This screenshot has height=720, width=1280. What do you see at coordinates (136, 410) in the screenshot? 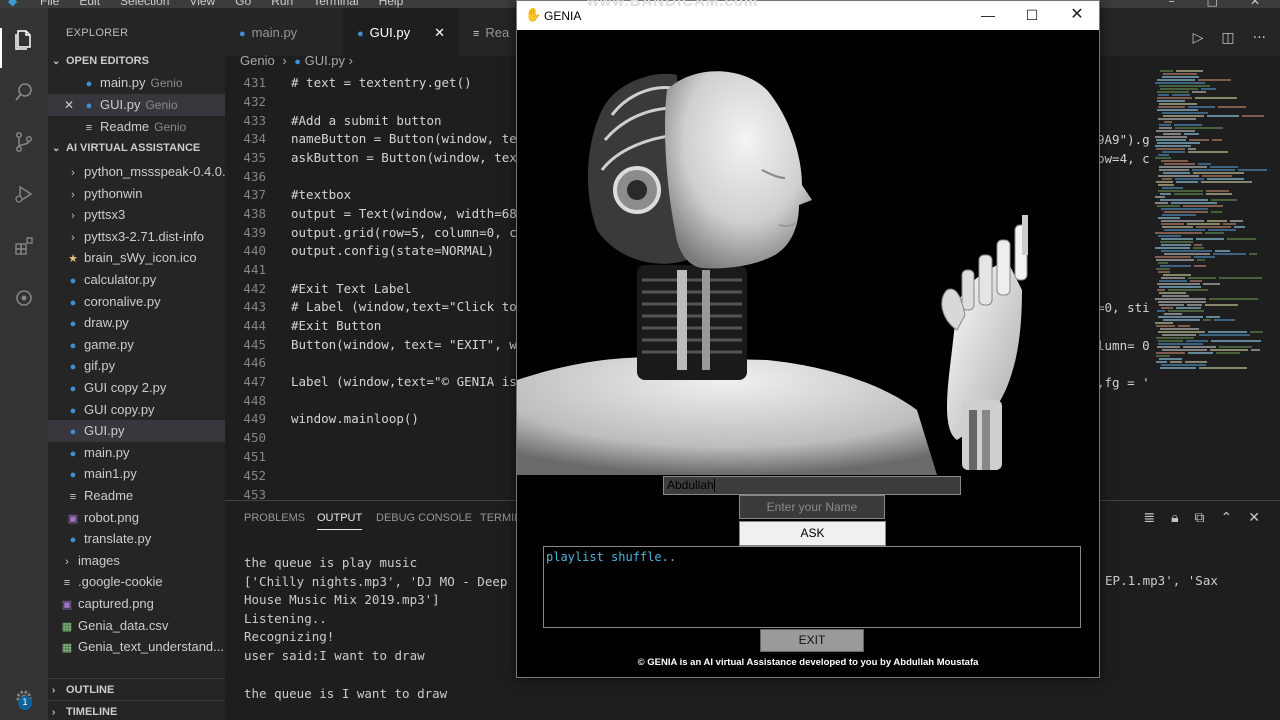
I see `file-gui-copy-py: ● GUI copy.py` at bounding box center [136, 410].